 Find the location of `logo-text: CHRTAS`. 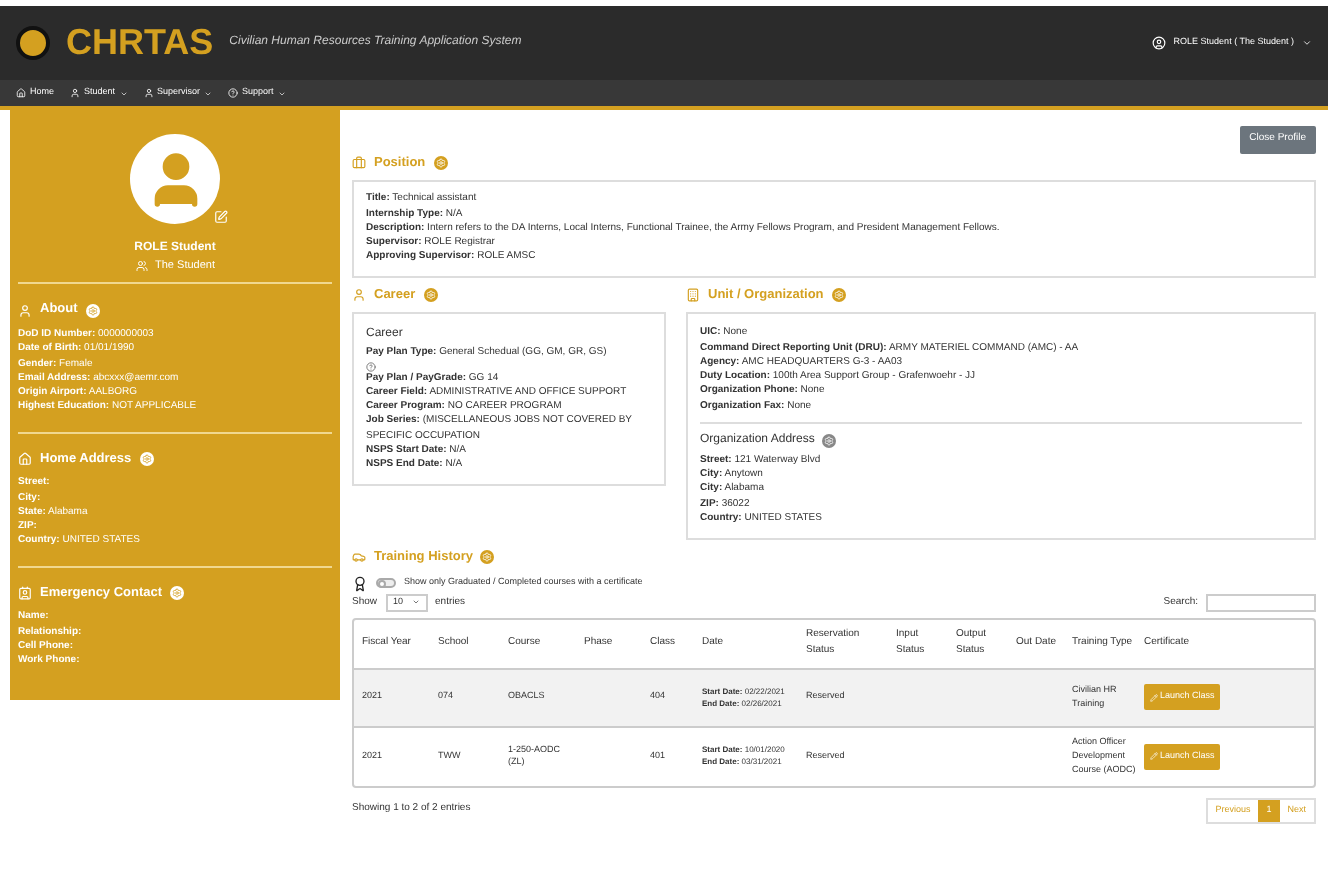

logo-text: CHRTAS is located at coordinates (140, 43).